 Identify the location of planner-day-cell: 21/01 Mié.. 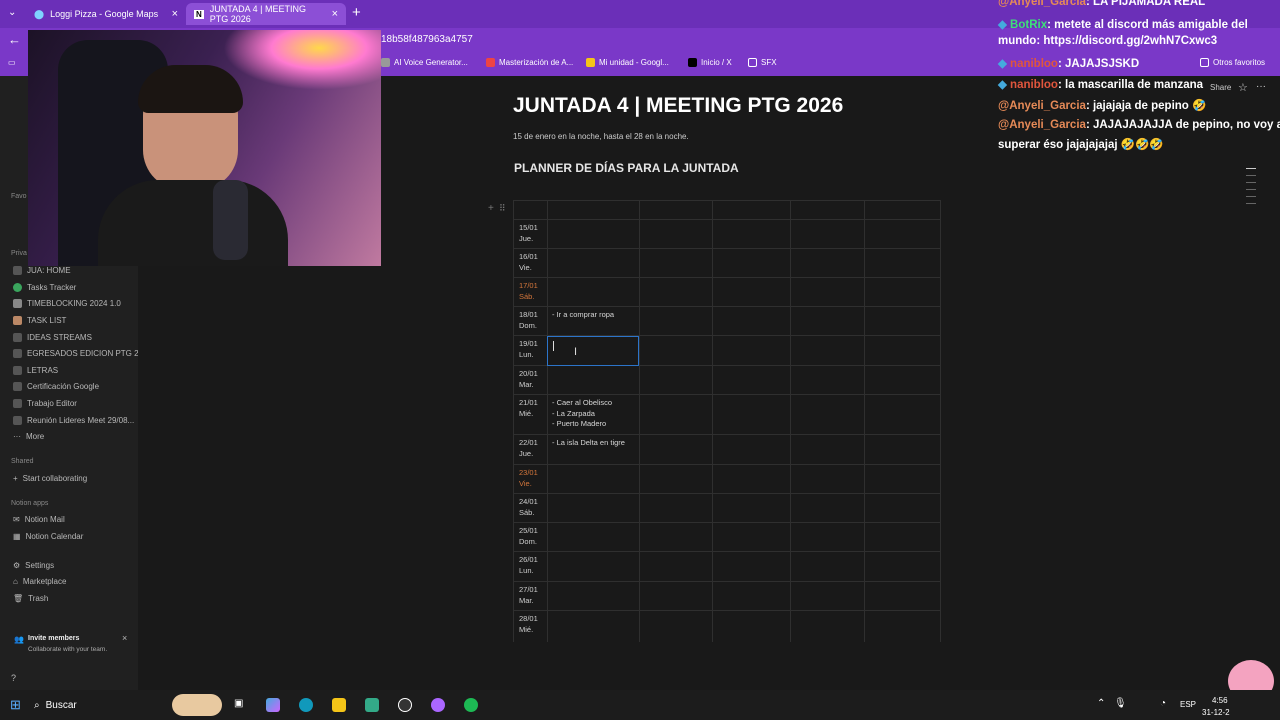
(528, 408).